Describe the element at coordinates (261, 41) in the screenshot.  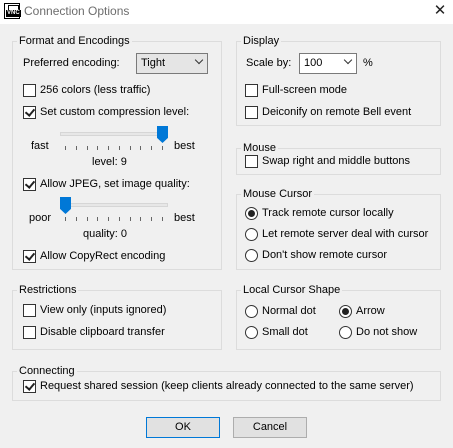
I see `display-legend: Display` at that location.